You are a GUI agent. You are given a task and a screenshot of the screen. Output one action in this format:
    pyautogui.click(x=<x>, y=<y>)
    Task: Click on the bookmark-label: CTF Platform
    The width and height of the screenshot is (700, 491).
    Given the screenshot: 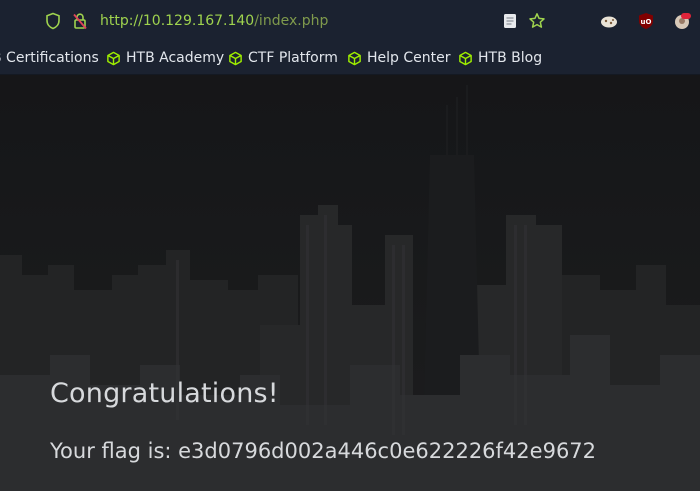 What is the action you would take?
    pyautogui.click(x=293, y=58)
    